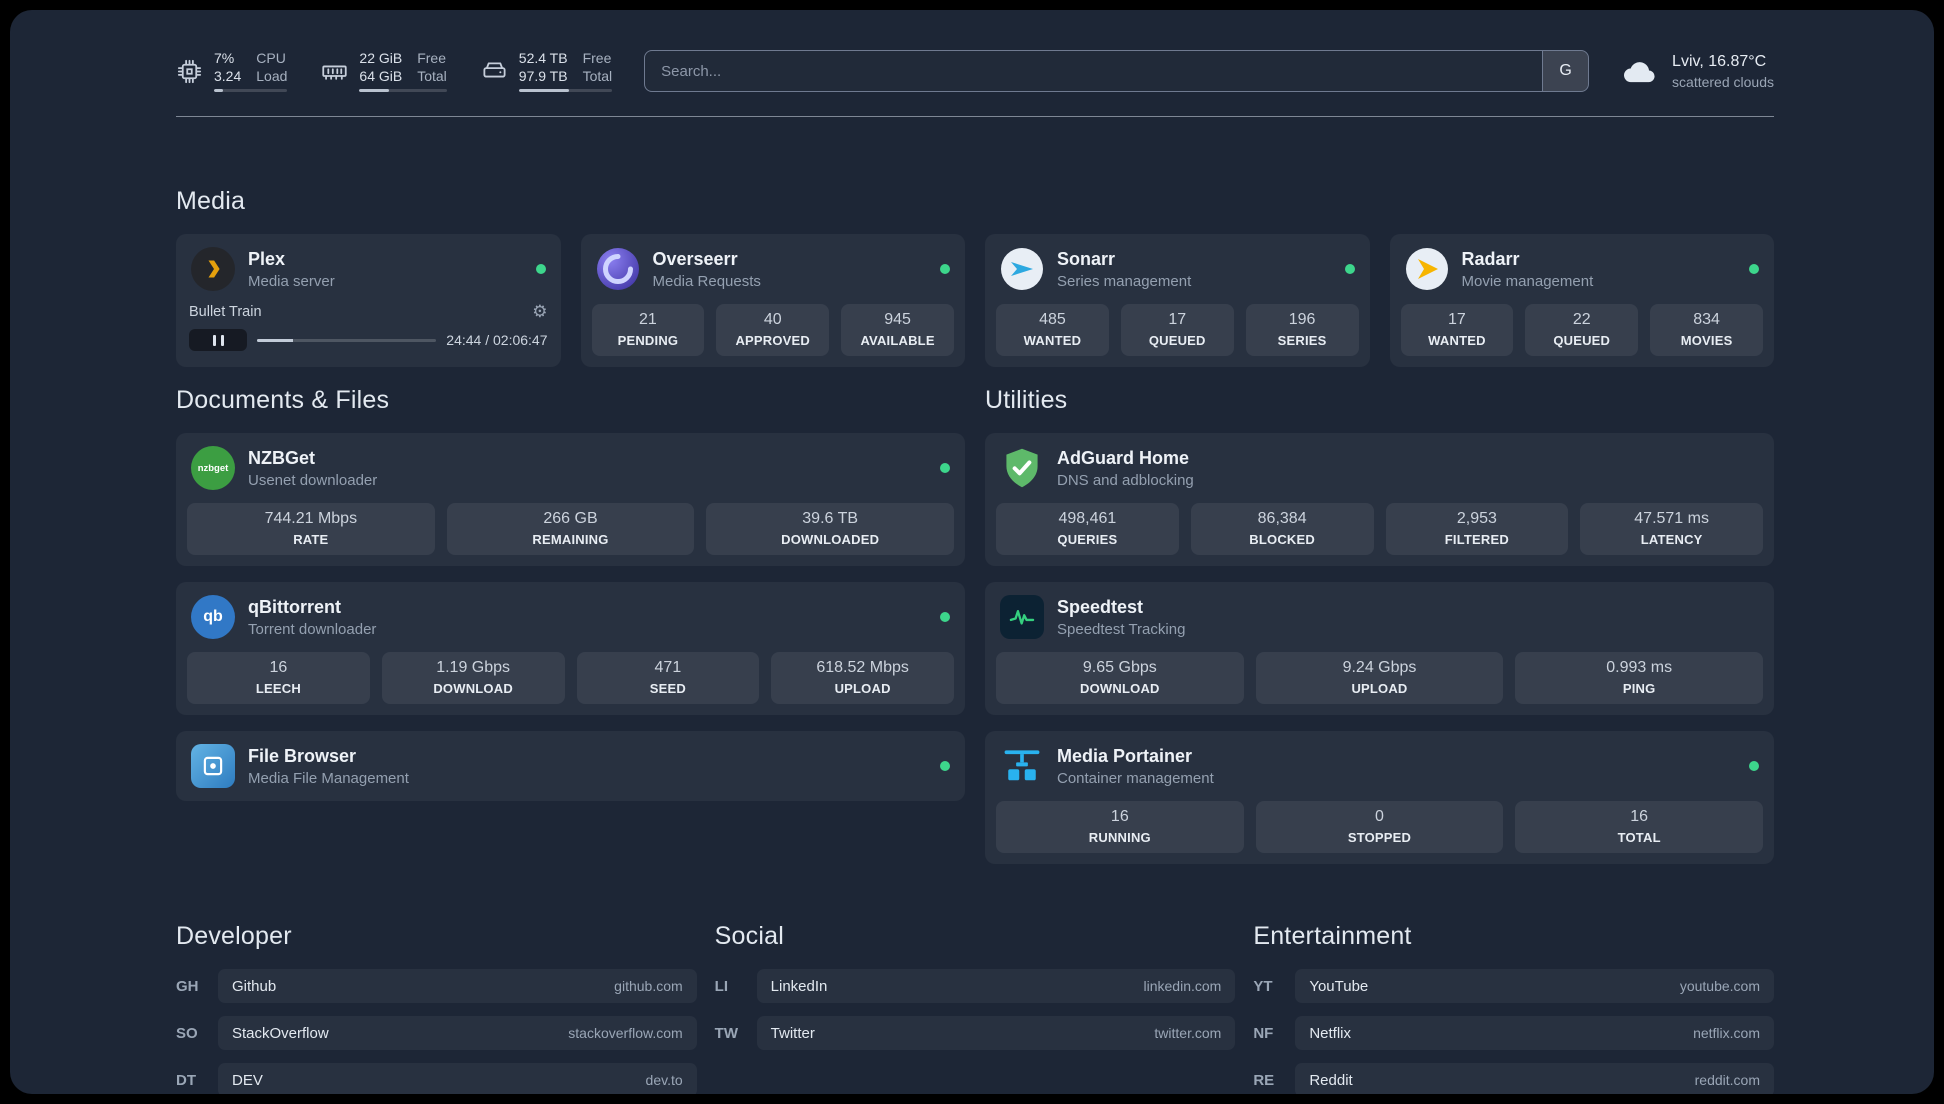  Describe the element at coordinates (706, 281) in the screenshot. I see `service-description: Media Requests` at that location.